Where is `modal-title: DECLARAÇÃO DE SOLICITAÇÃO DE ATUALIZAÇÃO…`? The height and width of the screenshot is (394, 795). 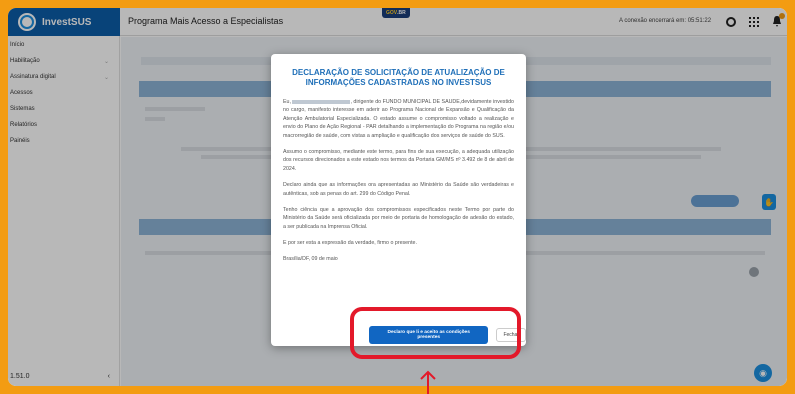
modal-title: DECLARAÇÃO DE SOLICITAÇÃO DE ATUALIZAÇÃO… is located at coordinates (398, 77).